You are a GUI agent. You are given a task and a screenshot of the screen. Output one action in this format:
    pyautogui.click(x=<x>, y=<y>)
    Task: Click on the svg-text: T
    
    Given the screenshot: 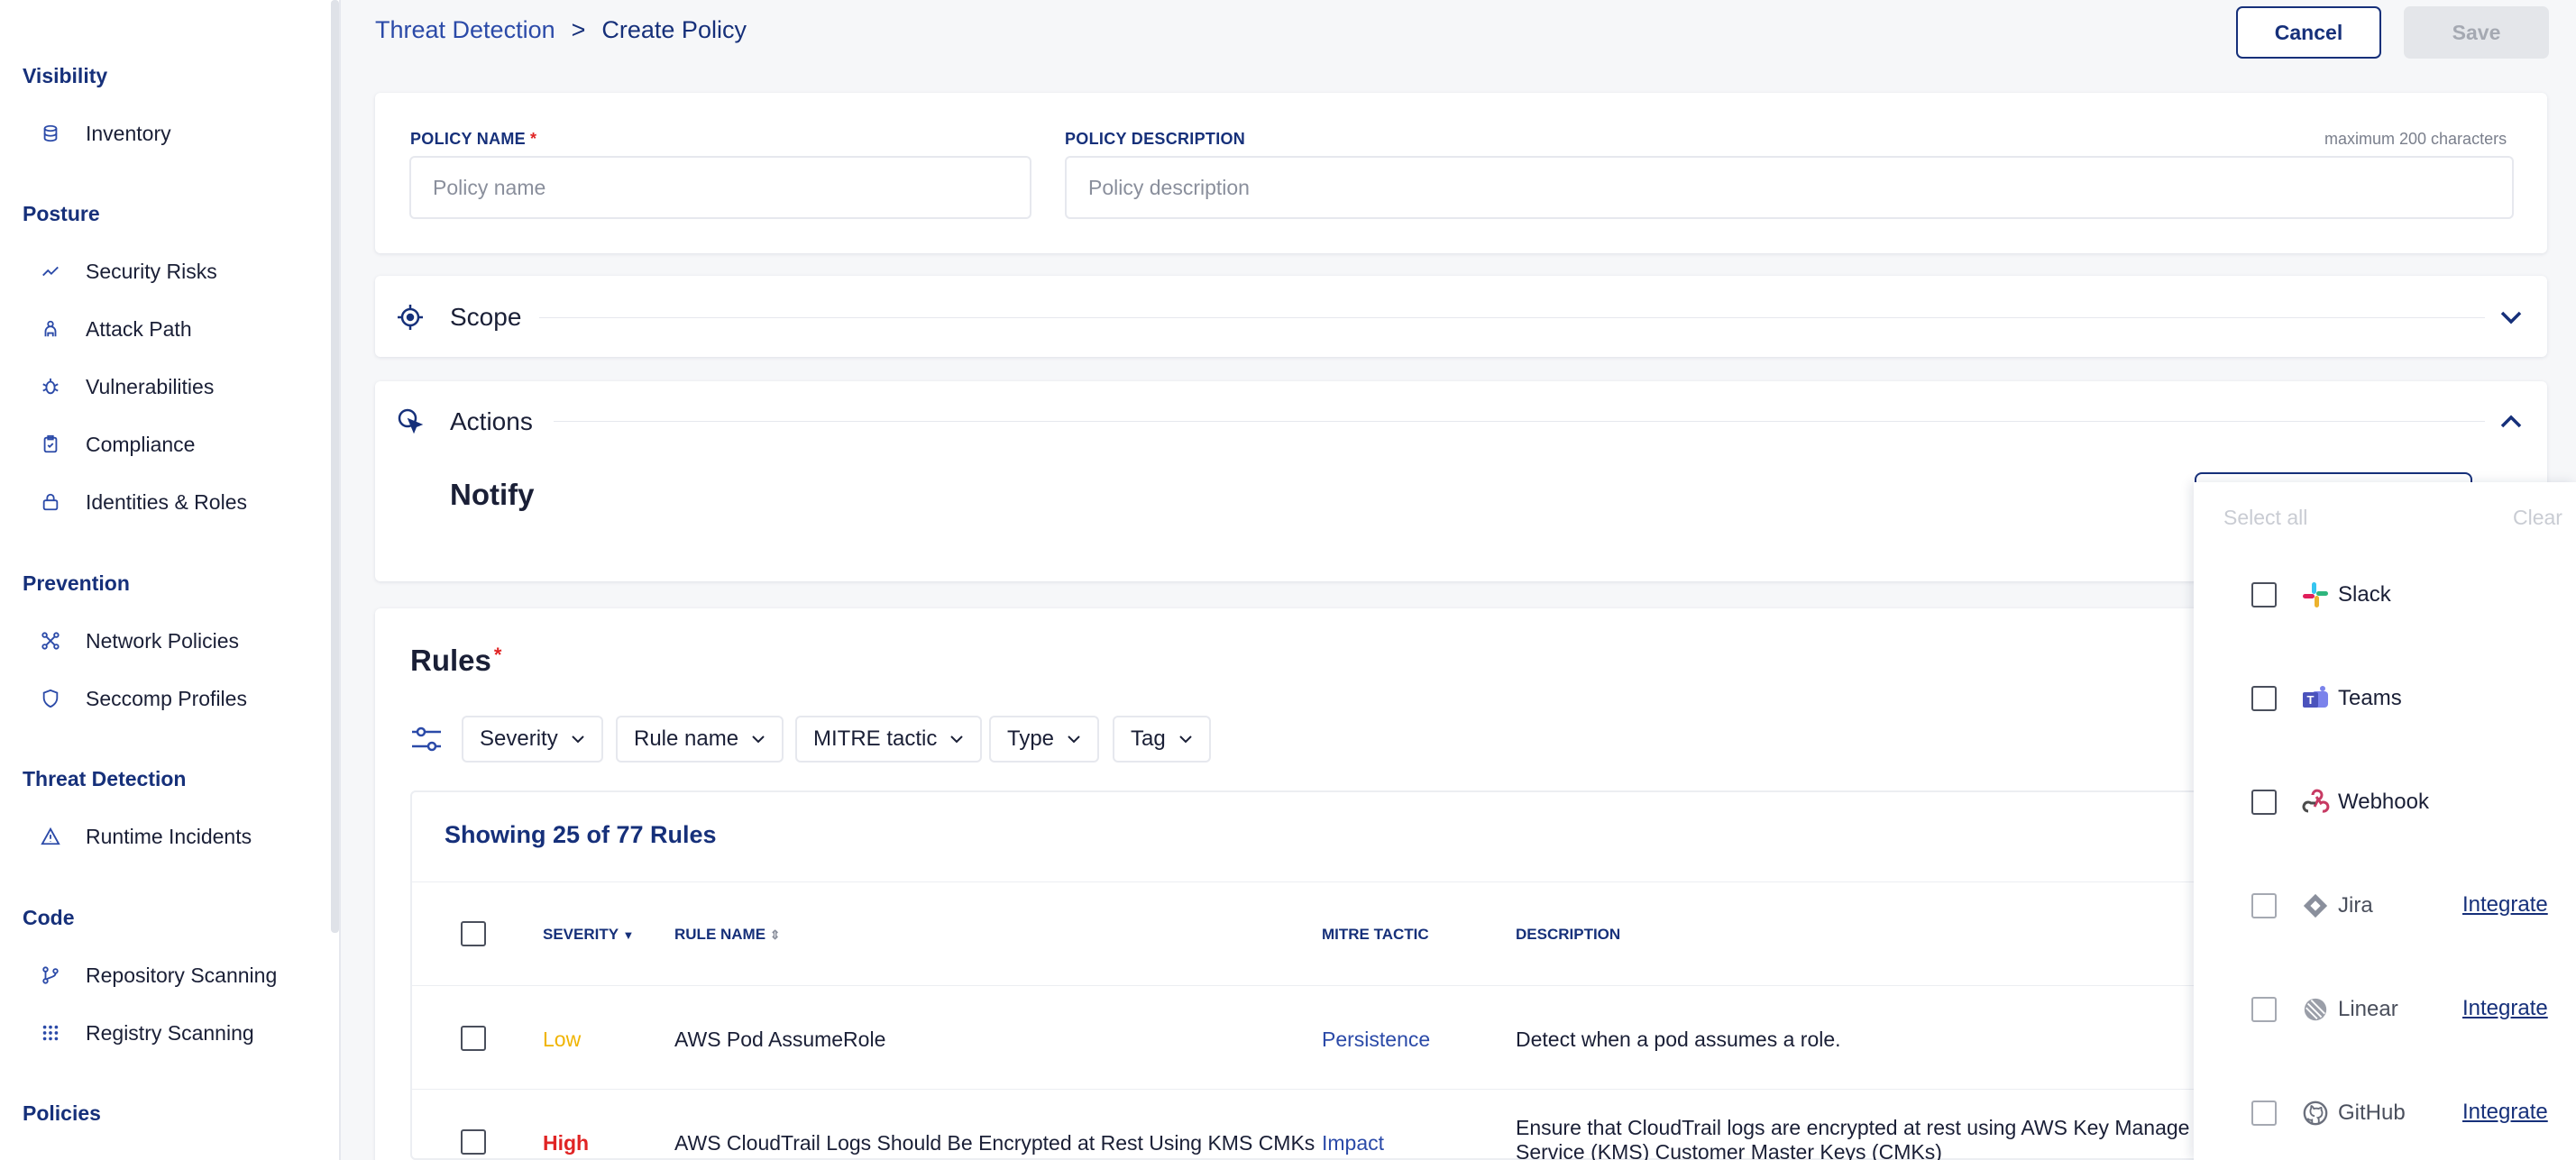 What is the action you would take?
    pyautogui.click(x=2311, y=700)
    